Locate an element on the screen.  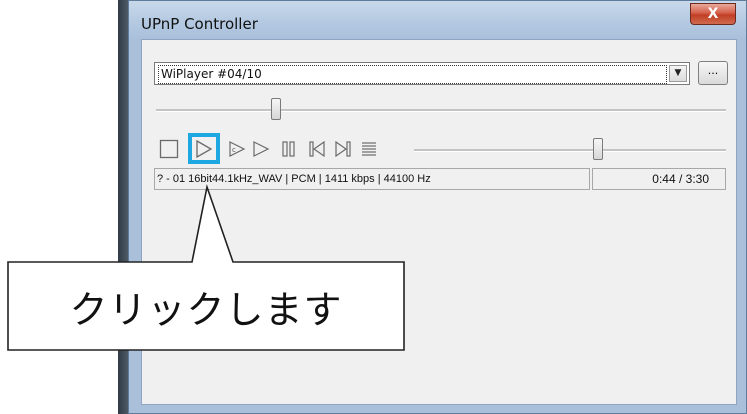
previous-icon is located at coordinates (317, 149).